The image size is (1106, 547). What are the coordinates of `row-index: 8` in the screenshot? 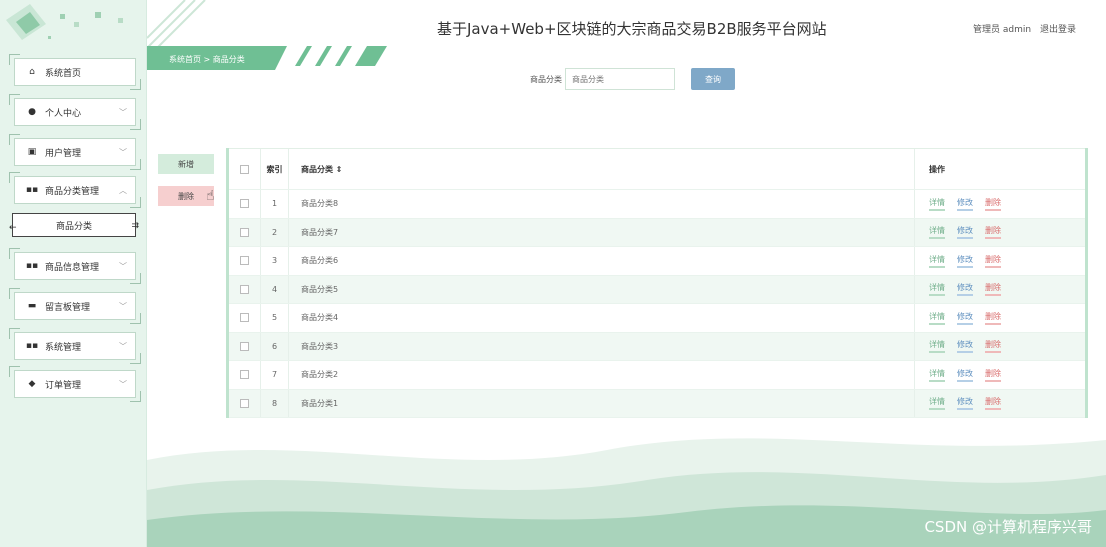 It's located at (275, 403).